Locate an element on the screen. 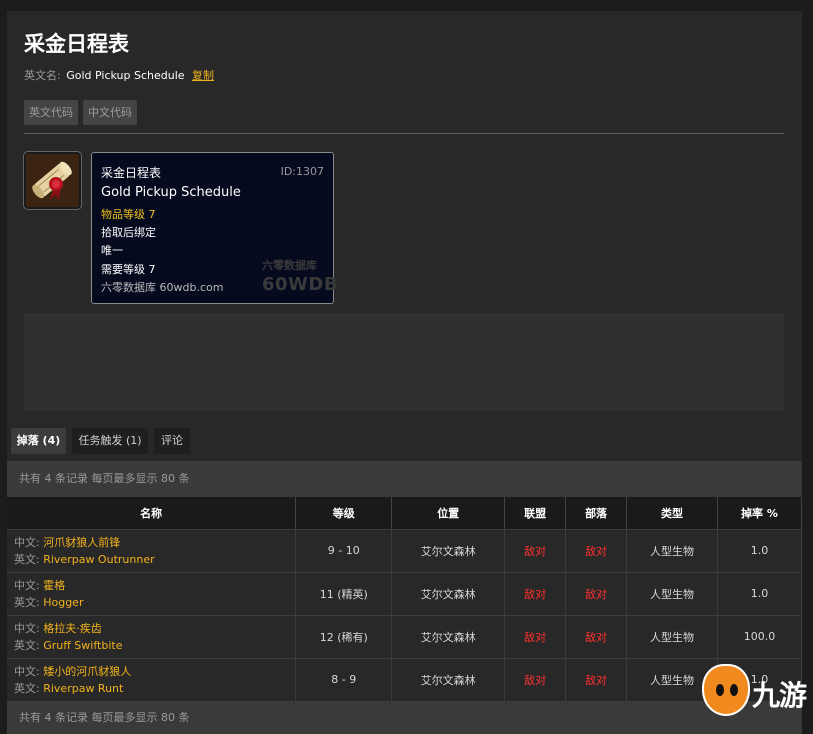 Image resolution: width=813 pixels, height=734 pixels. tooltip-item-name: 采金日程表 is located at coordinates (131, 173).